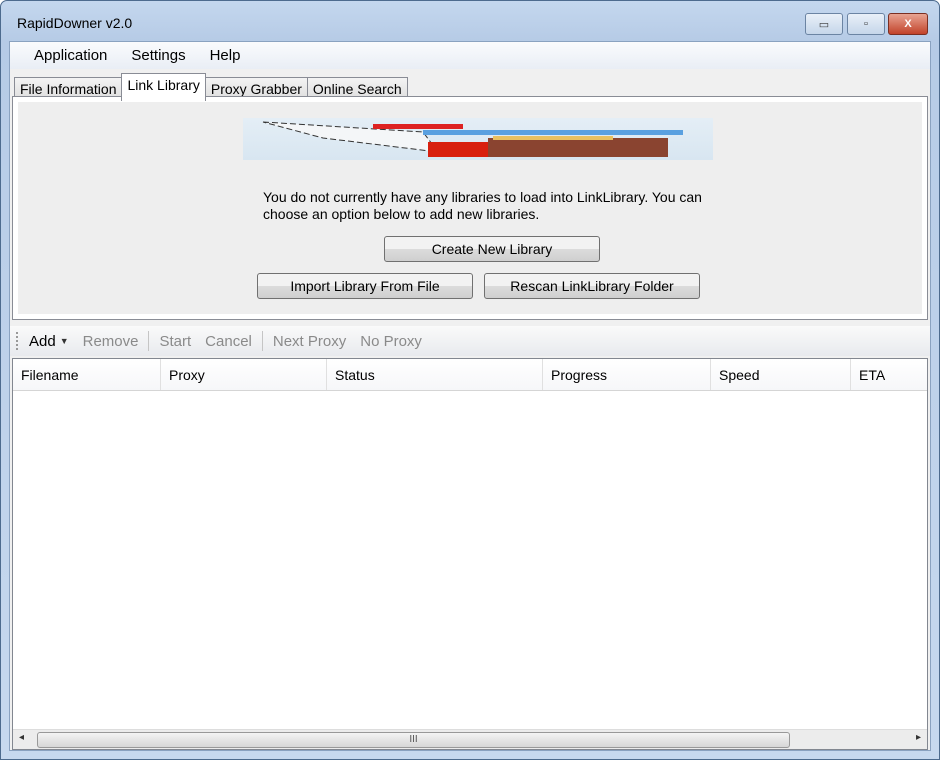 This screenshot has height=760, width=940. I want to click on menu-settings: Settings, so click(158, 55).